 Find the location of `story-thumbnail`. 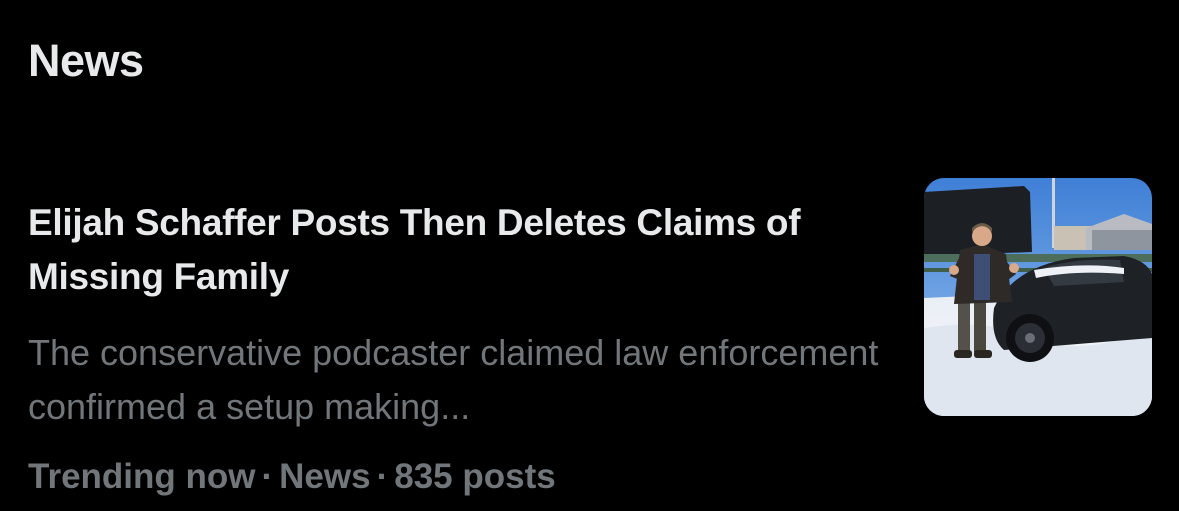

story-thumbnail is located at coordinates (1038, 297).